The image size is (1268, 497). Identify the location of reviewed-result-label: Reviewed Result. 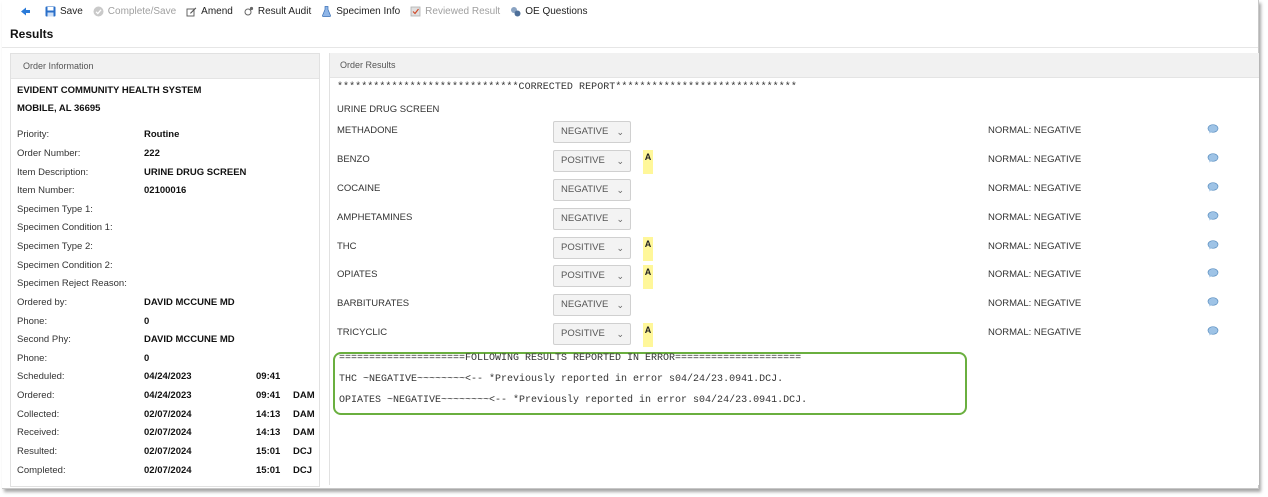
(463, 11).